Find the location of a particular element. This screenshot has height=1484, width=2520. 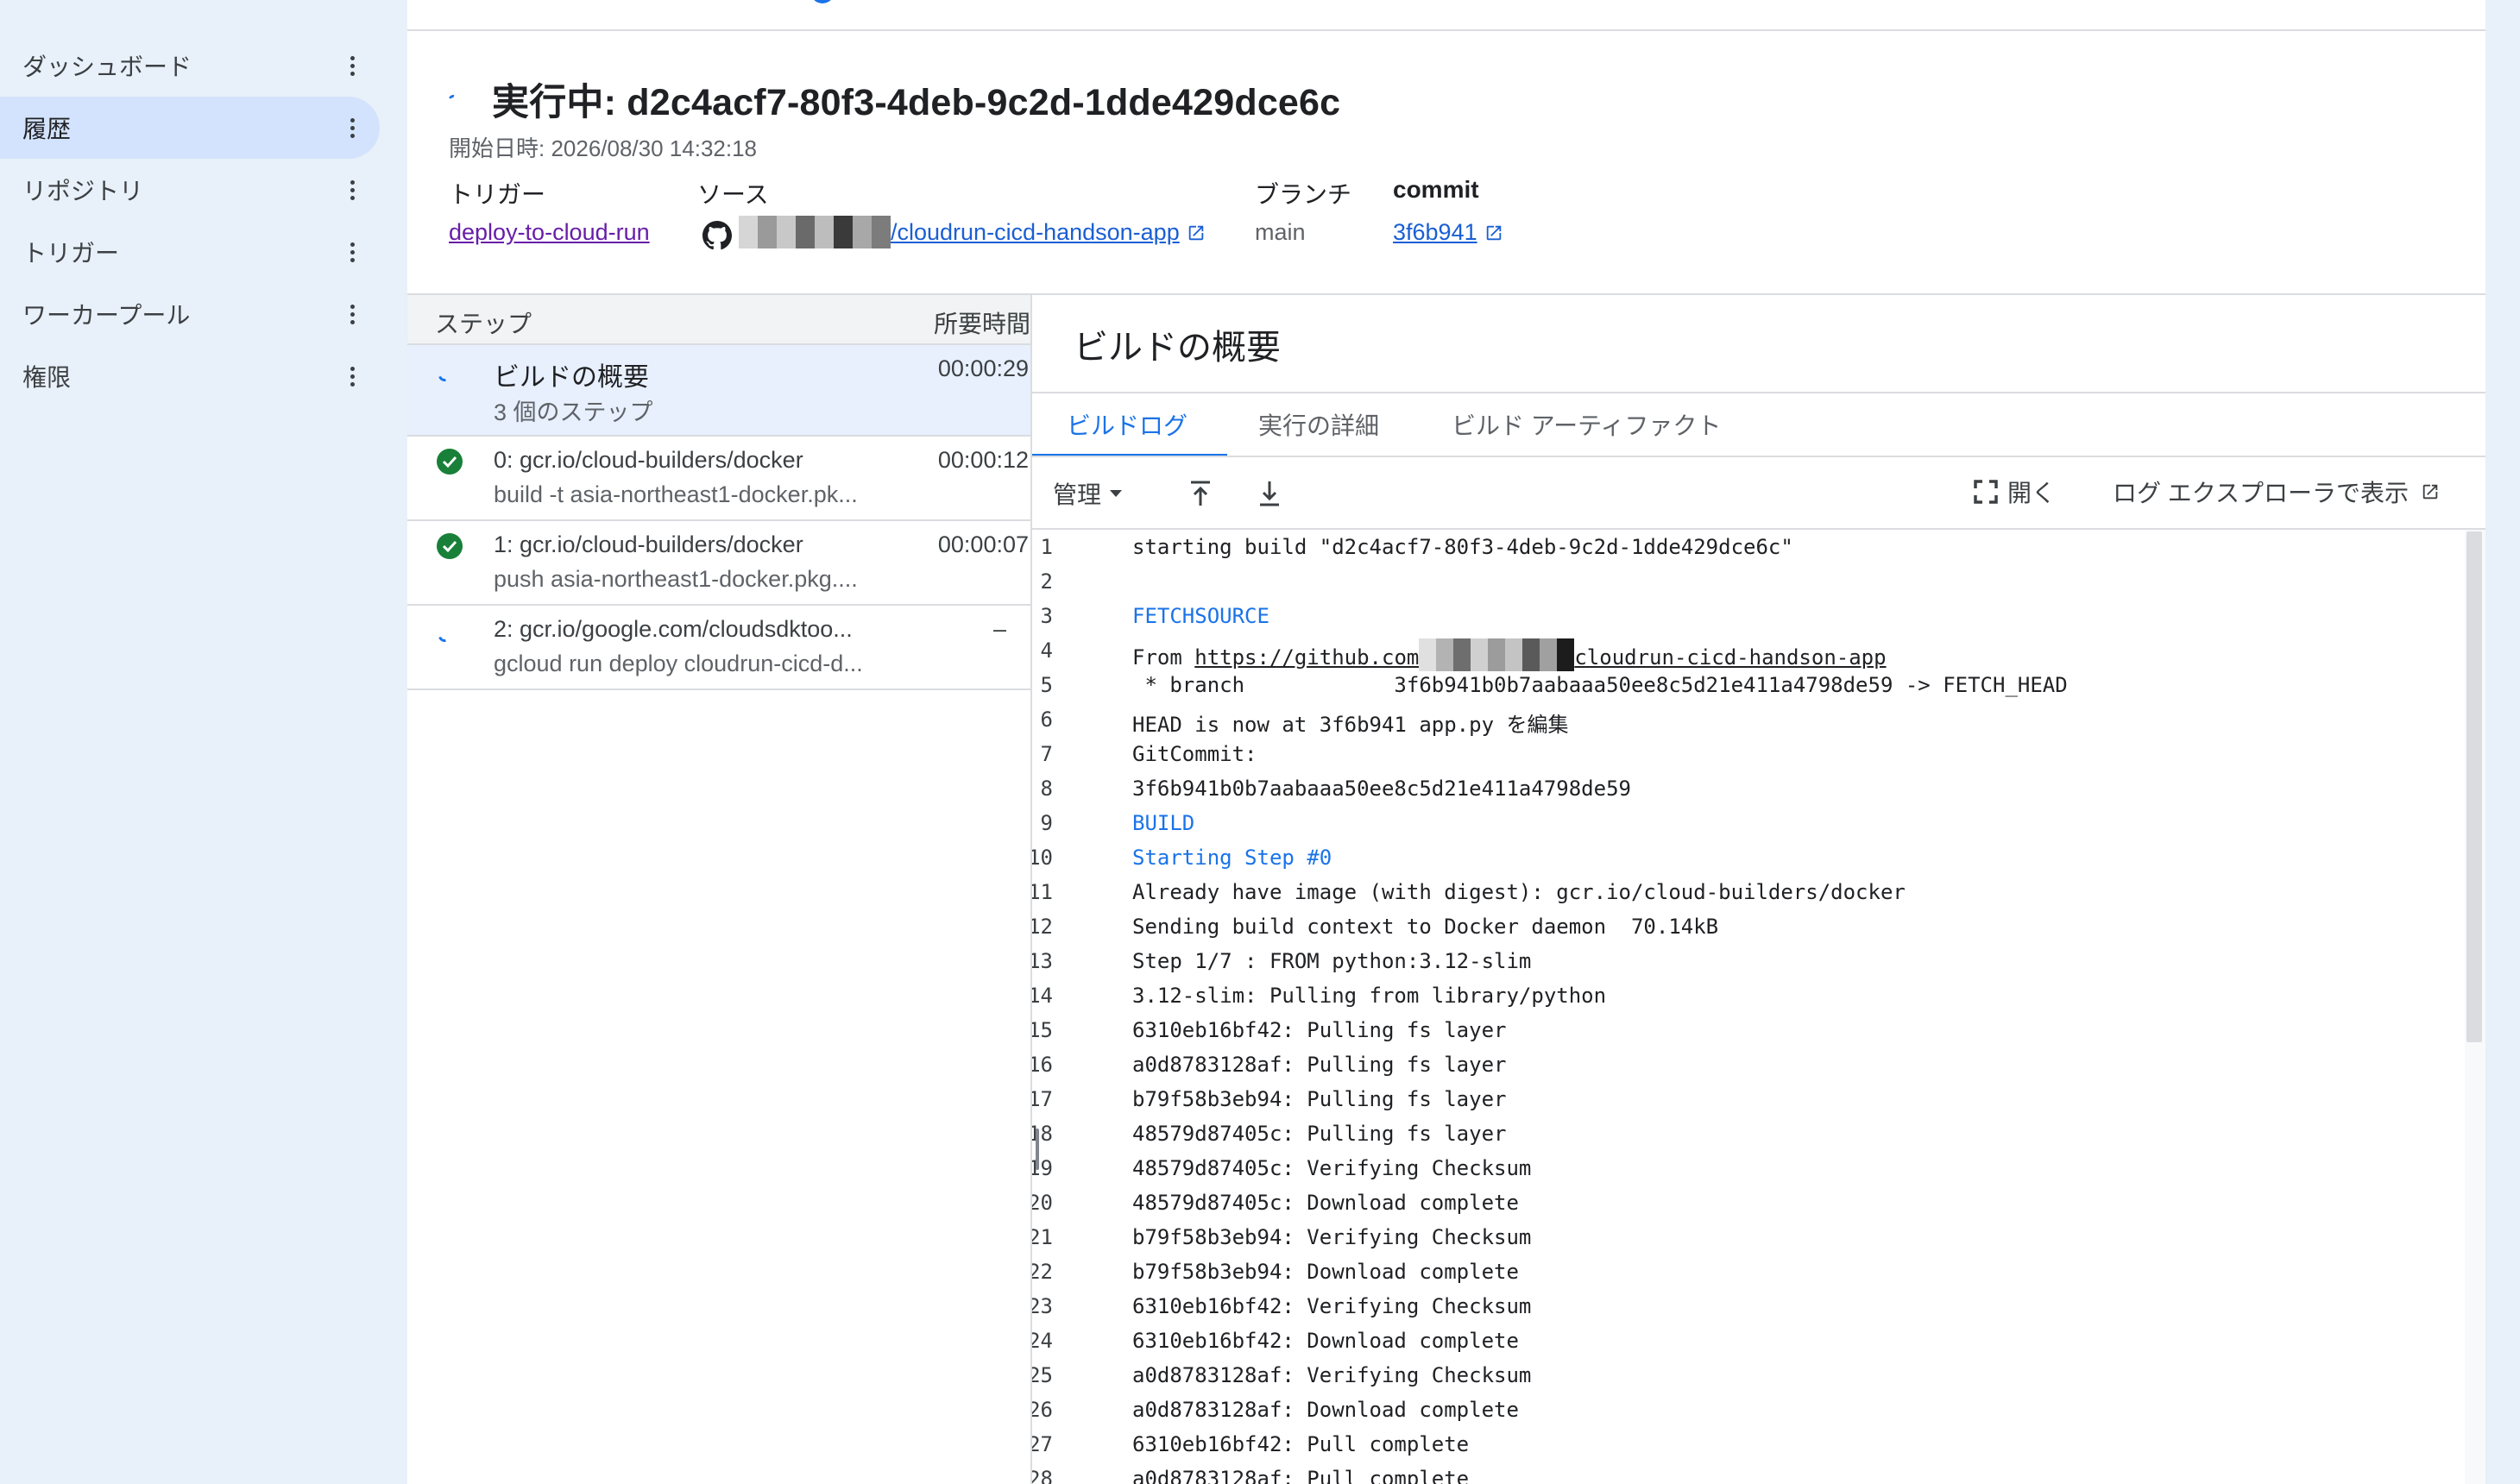

steps-table-header: ステップ 所要時間 is located at coordinates (720, 319).